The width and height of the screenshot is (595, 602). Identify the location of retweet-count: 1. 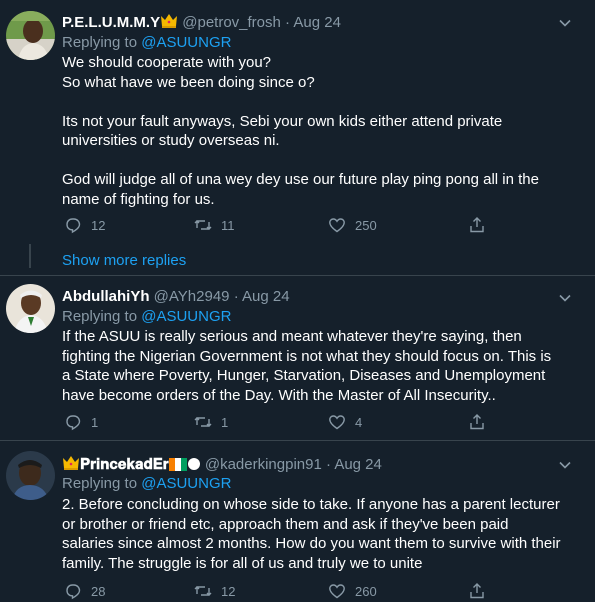
(225, 422).